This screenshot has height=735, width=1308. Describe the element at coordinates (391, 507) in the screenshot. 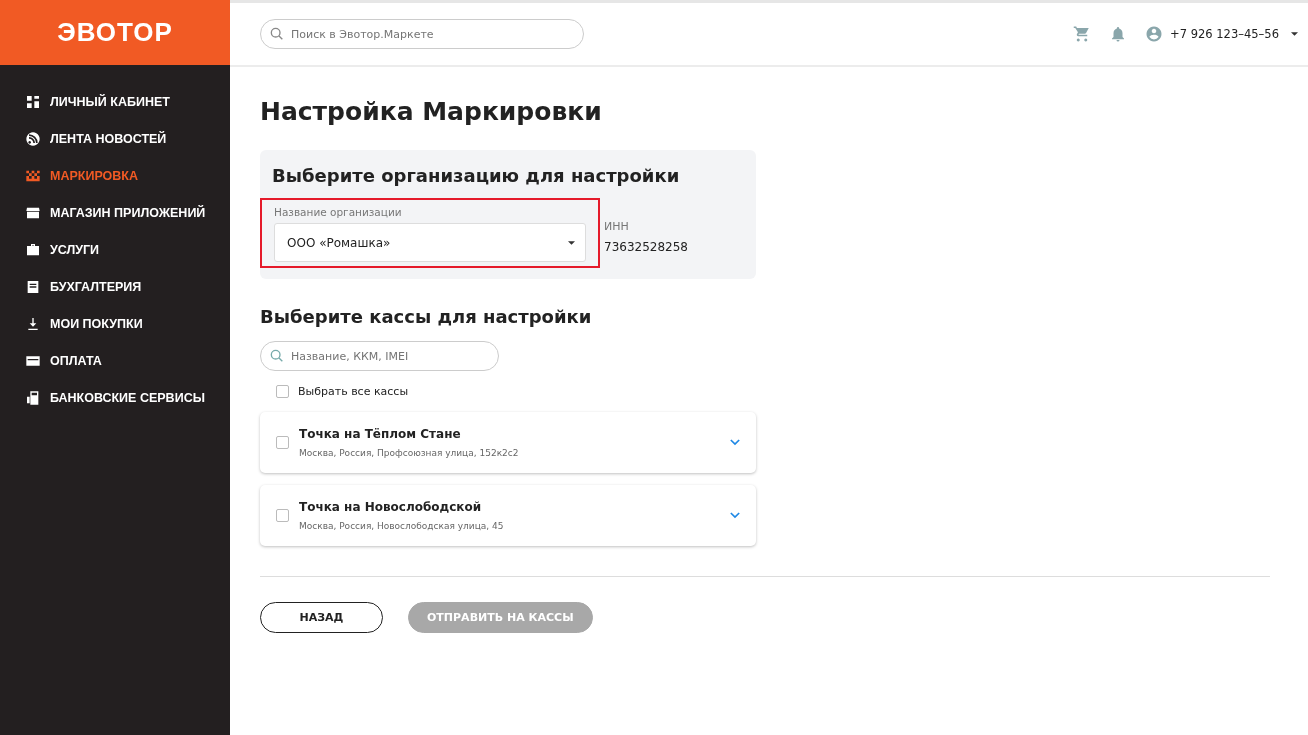

I see `register-name: Точка на Новослободской` at that location.